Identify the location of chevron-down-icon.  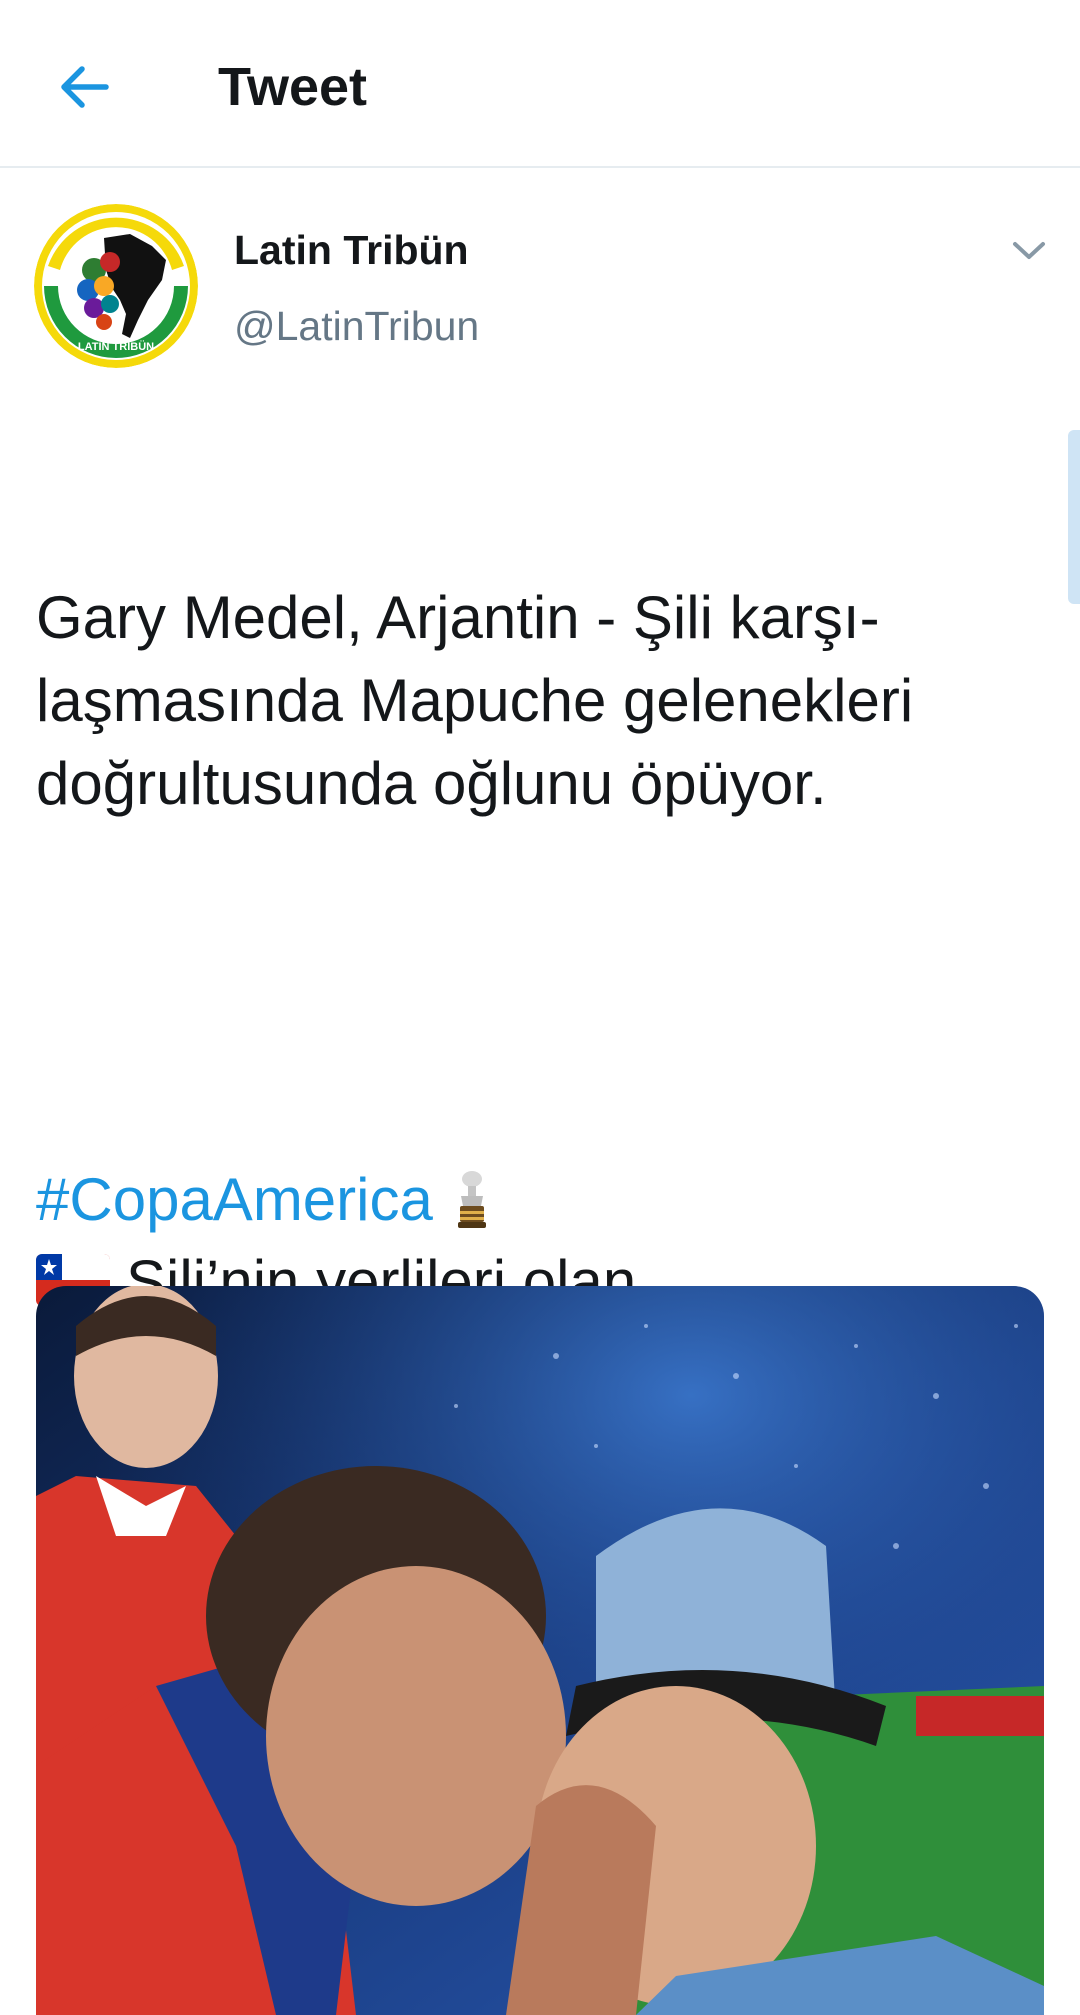
(1029, 250).